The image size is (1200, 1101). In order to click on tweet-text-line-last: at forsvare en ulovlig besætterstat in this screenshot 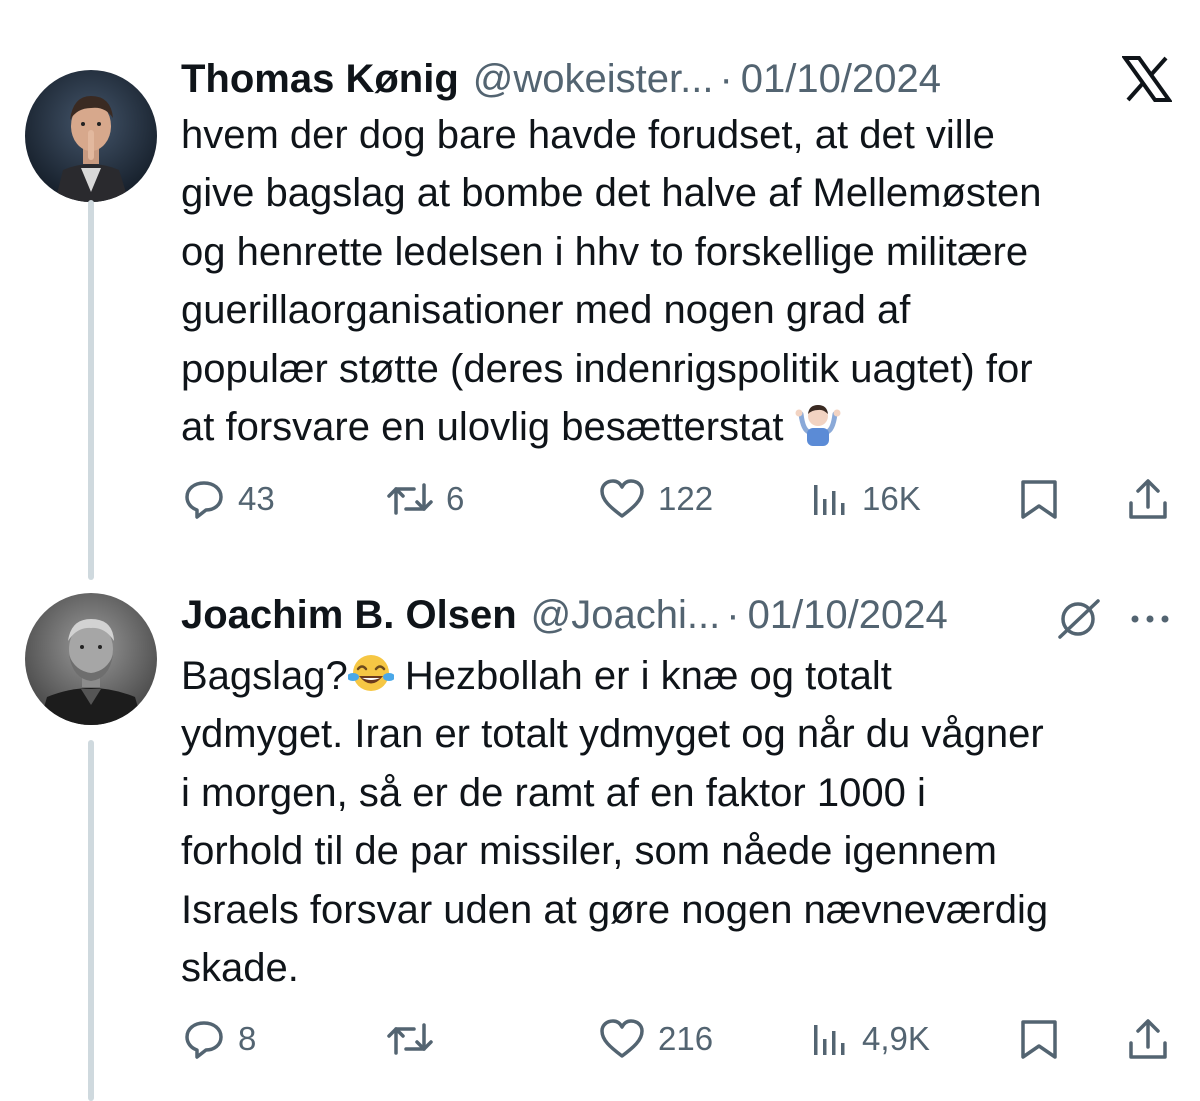, I will do `click(681, 427)`.